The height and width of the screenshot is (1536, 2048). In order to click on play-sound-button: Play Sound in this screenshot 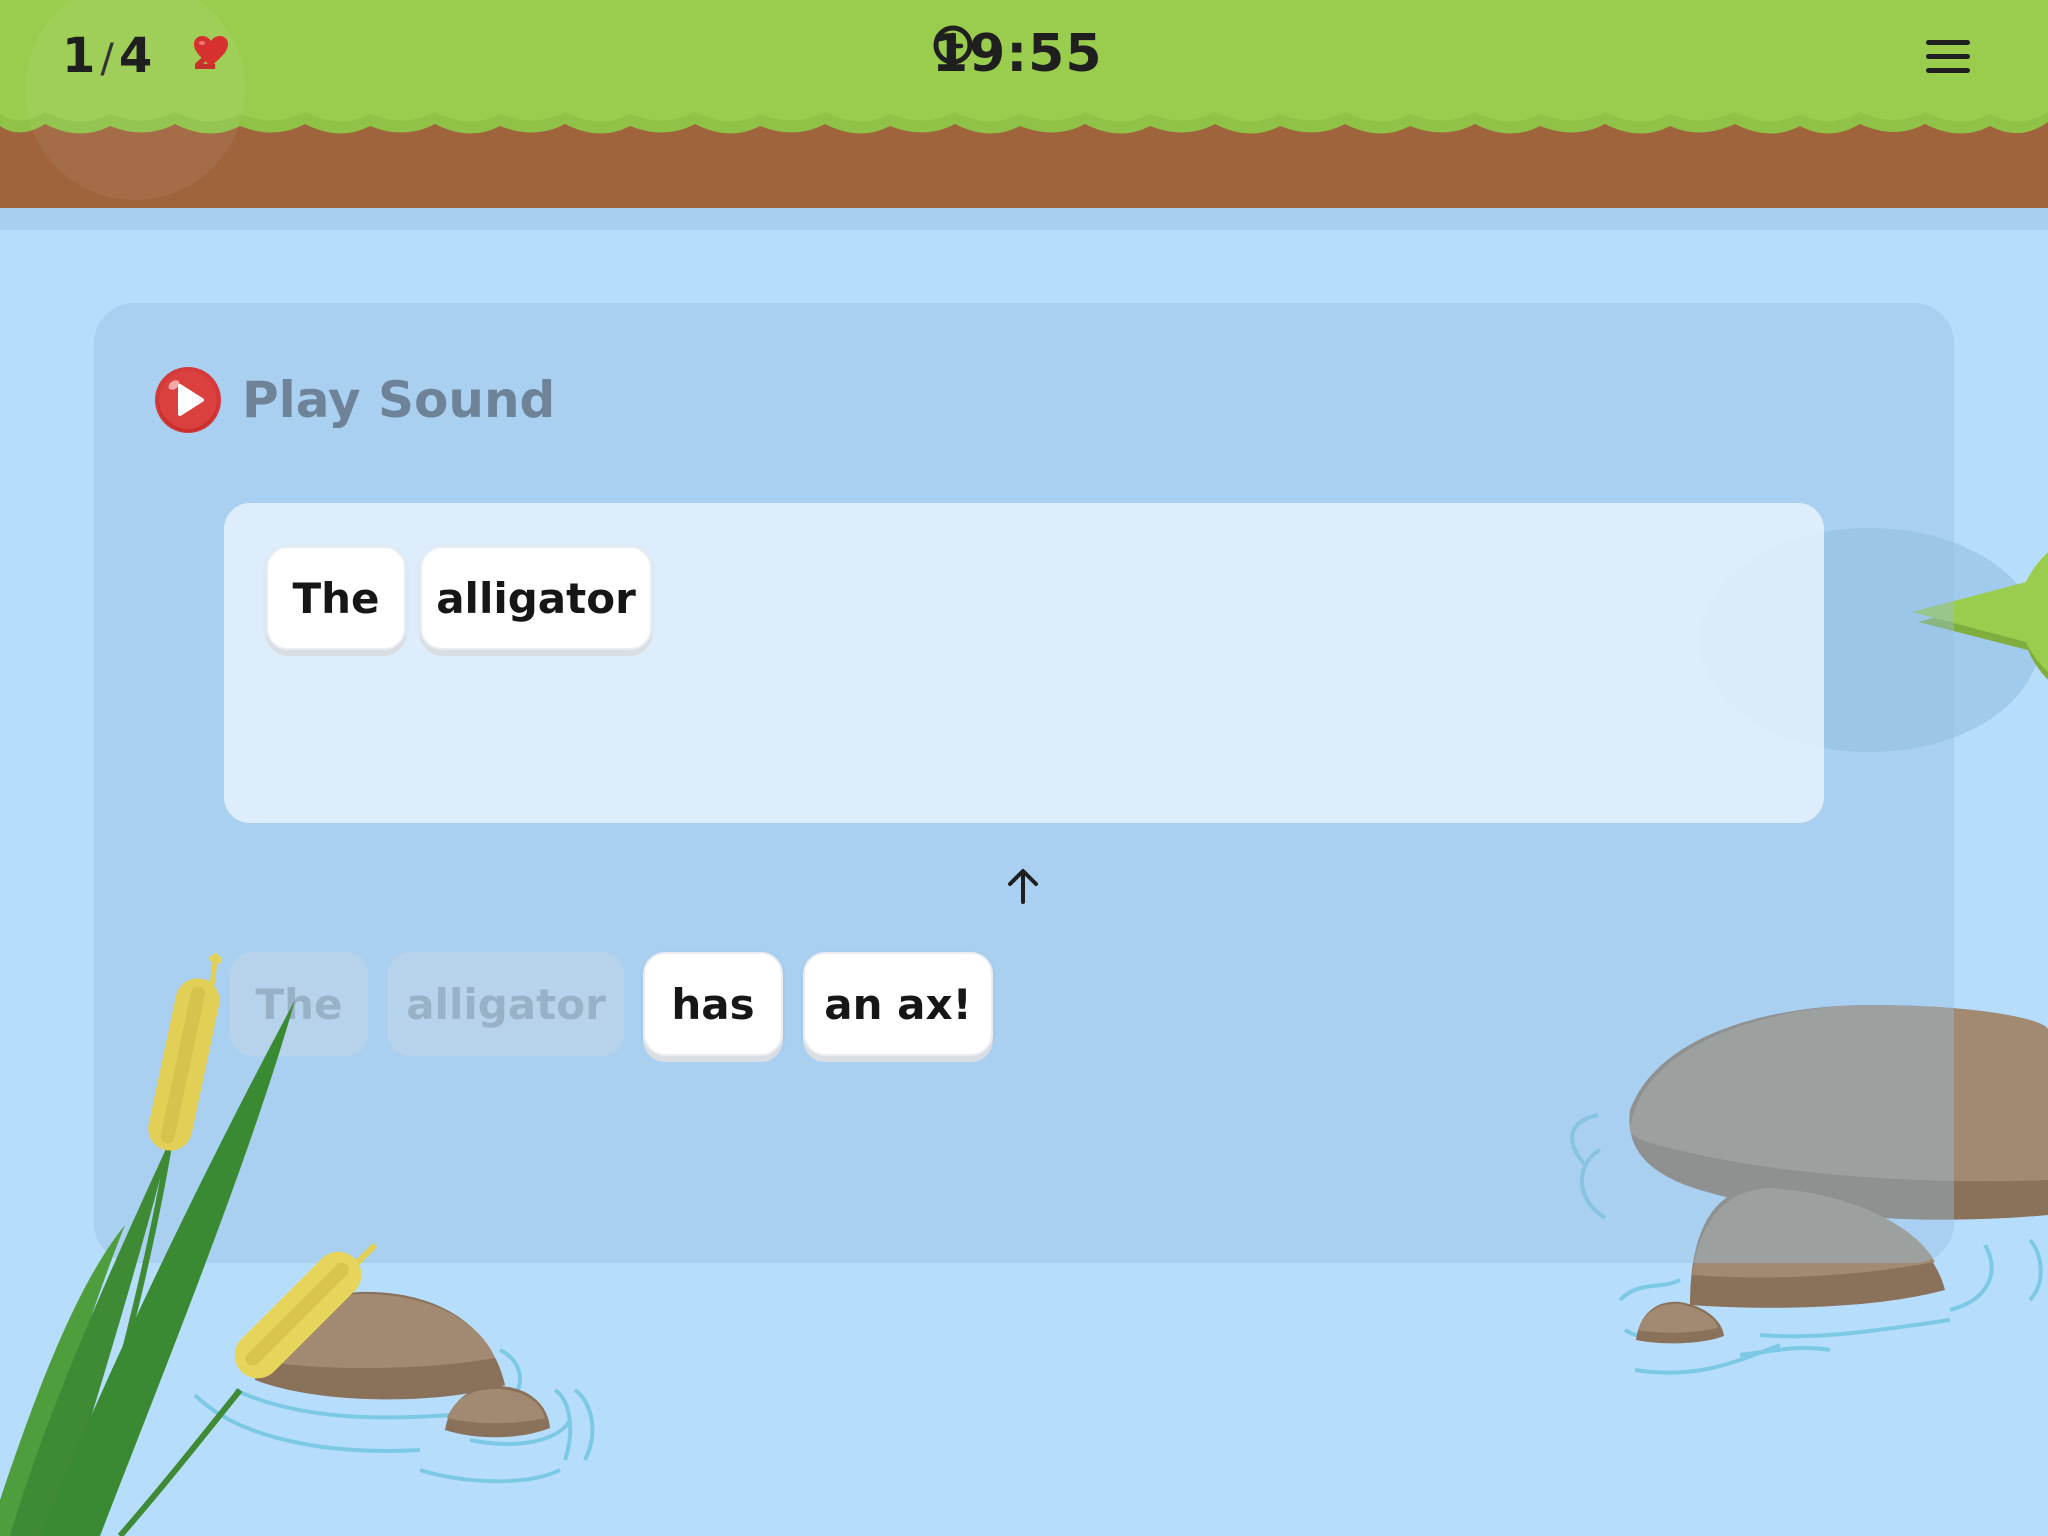, I will do `click(354, 400)`.